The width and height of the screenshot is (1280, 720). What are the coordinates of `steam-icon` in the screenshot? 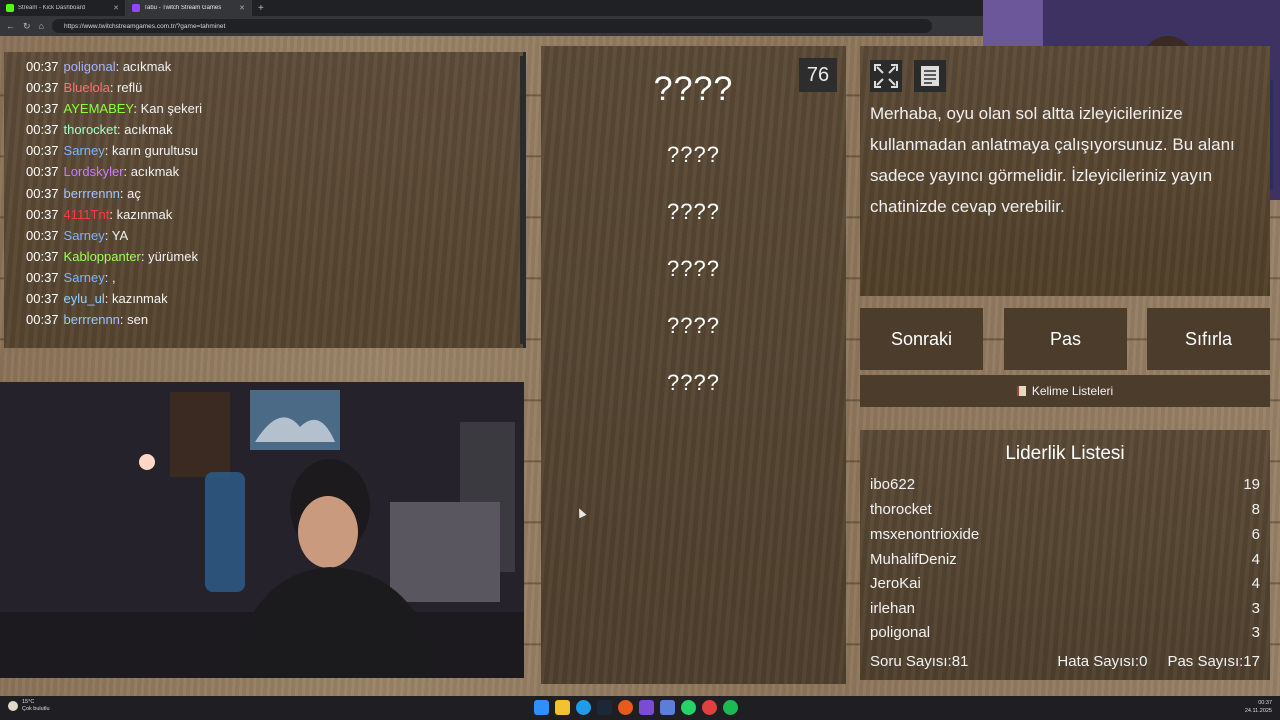 It's located at (604, 707).